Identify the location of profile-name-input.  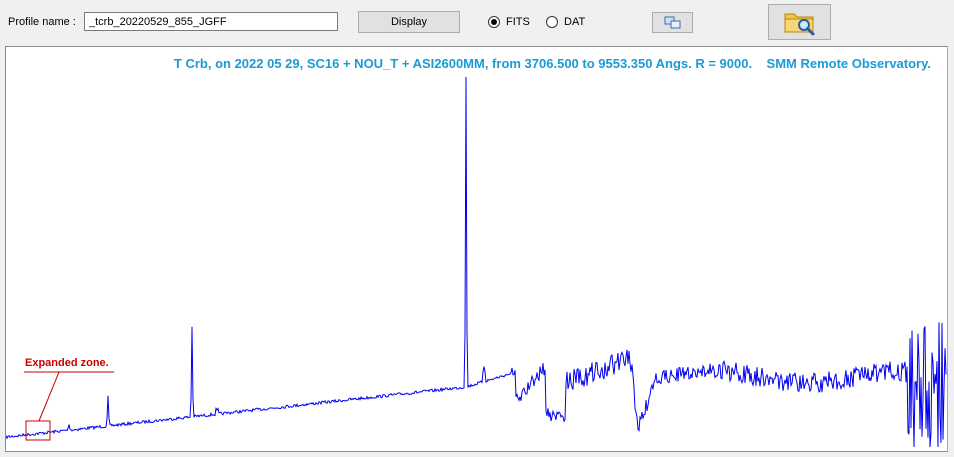
(211, 21).